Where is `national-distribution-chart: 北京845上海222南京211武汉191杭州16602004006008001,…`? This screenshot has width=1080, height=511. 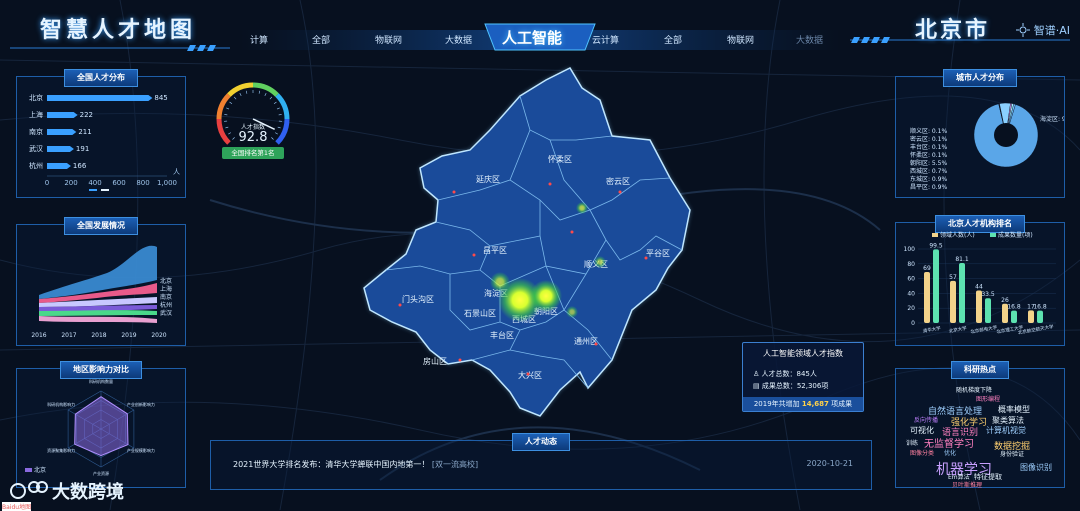 national-distribution-chart: 北京845上海222南京211武汉191杭州16602004006008001,… is located at coordinates (101, 137).